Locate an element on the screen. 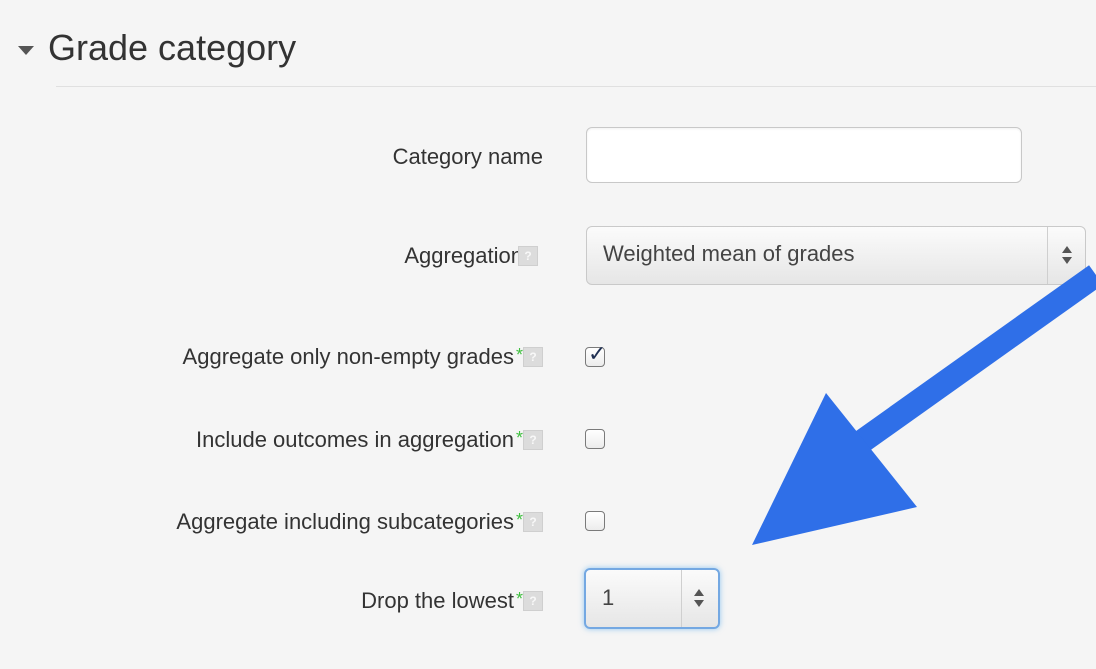  drop-lowest-label: Drop the lowest * is located at coordinates (442, 600).